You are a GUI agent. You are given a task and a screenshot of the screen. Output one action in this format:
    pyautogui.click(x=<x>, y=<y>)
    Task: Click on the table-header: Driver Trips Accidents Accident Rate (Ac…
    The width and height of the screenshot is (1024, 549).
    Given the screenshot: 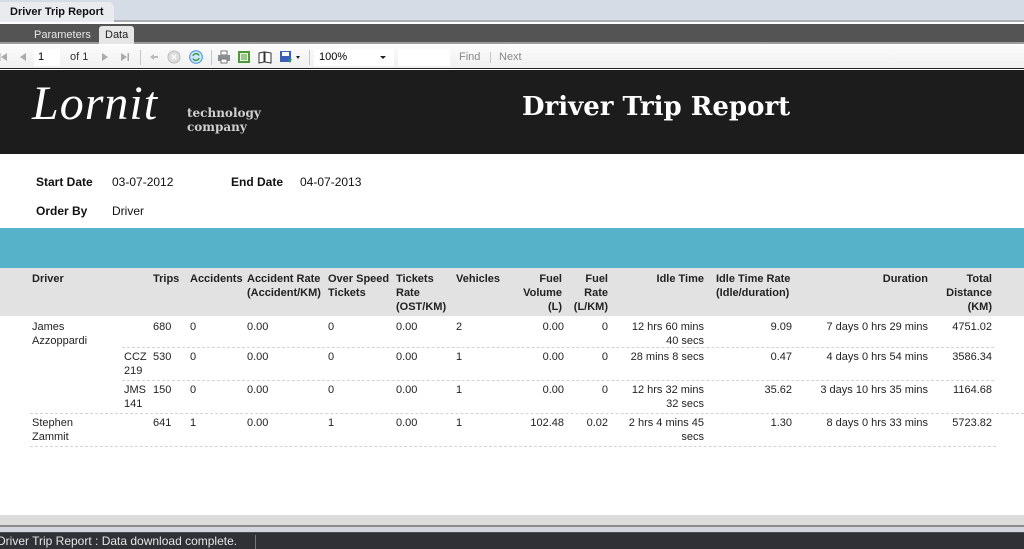 What is the action you would take?
    pyautogui.click(x=512, y=292)
    